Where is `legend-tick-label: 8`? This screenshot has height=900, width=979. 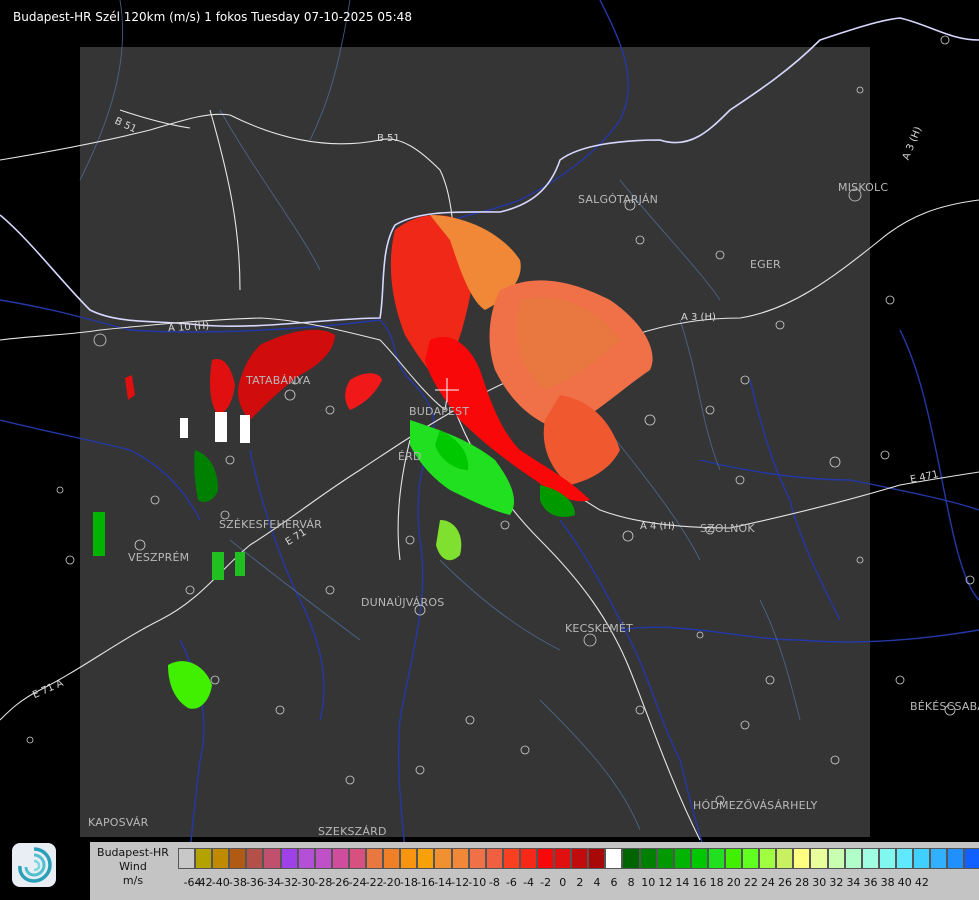
legend-tick-label: 8 is located at coordinates (631, 882).